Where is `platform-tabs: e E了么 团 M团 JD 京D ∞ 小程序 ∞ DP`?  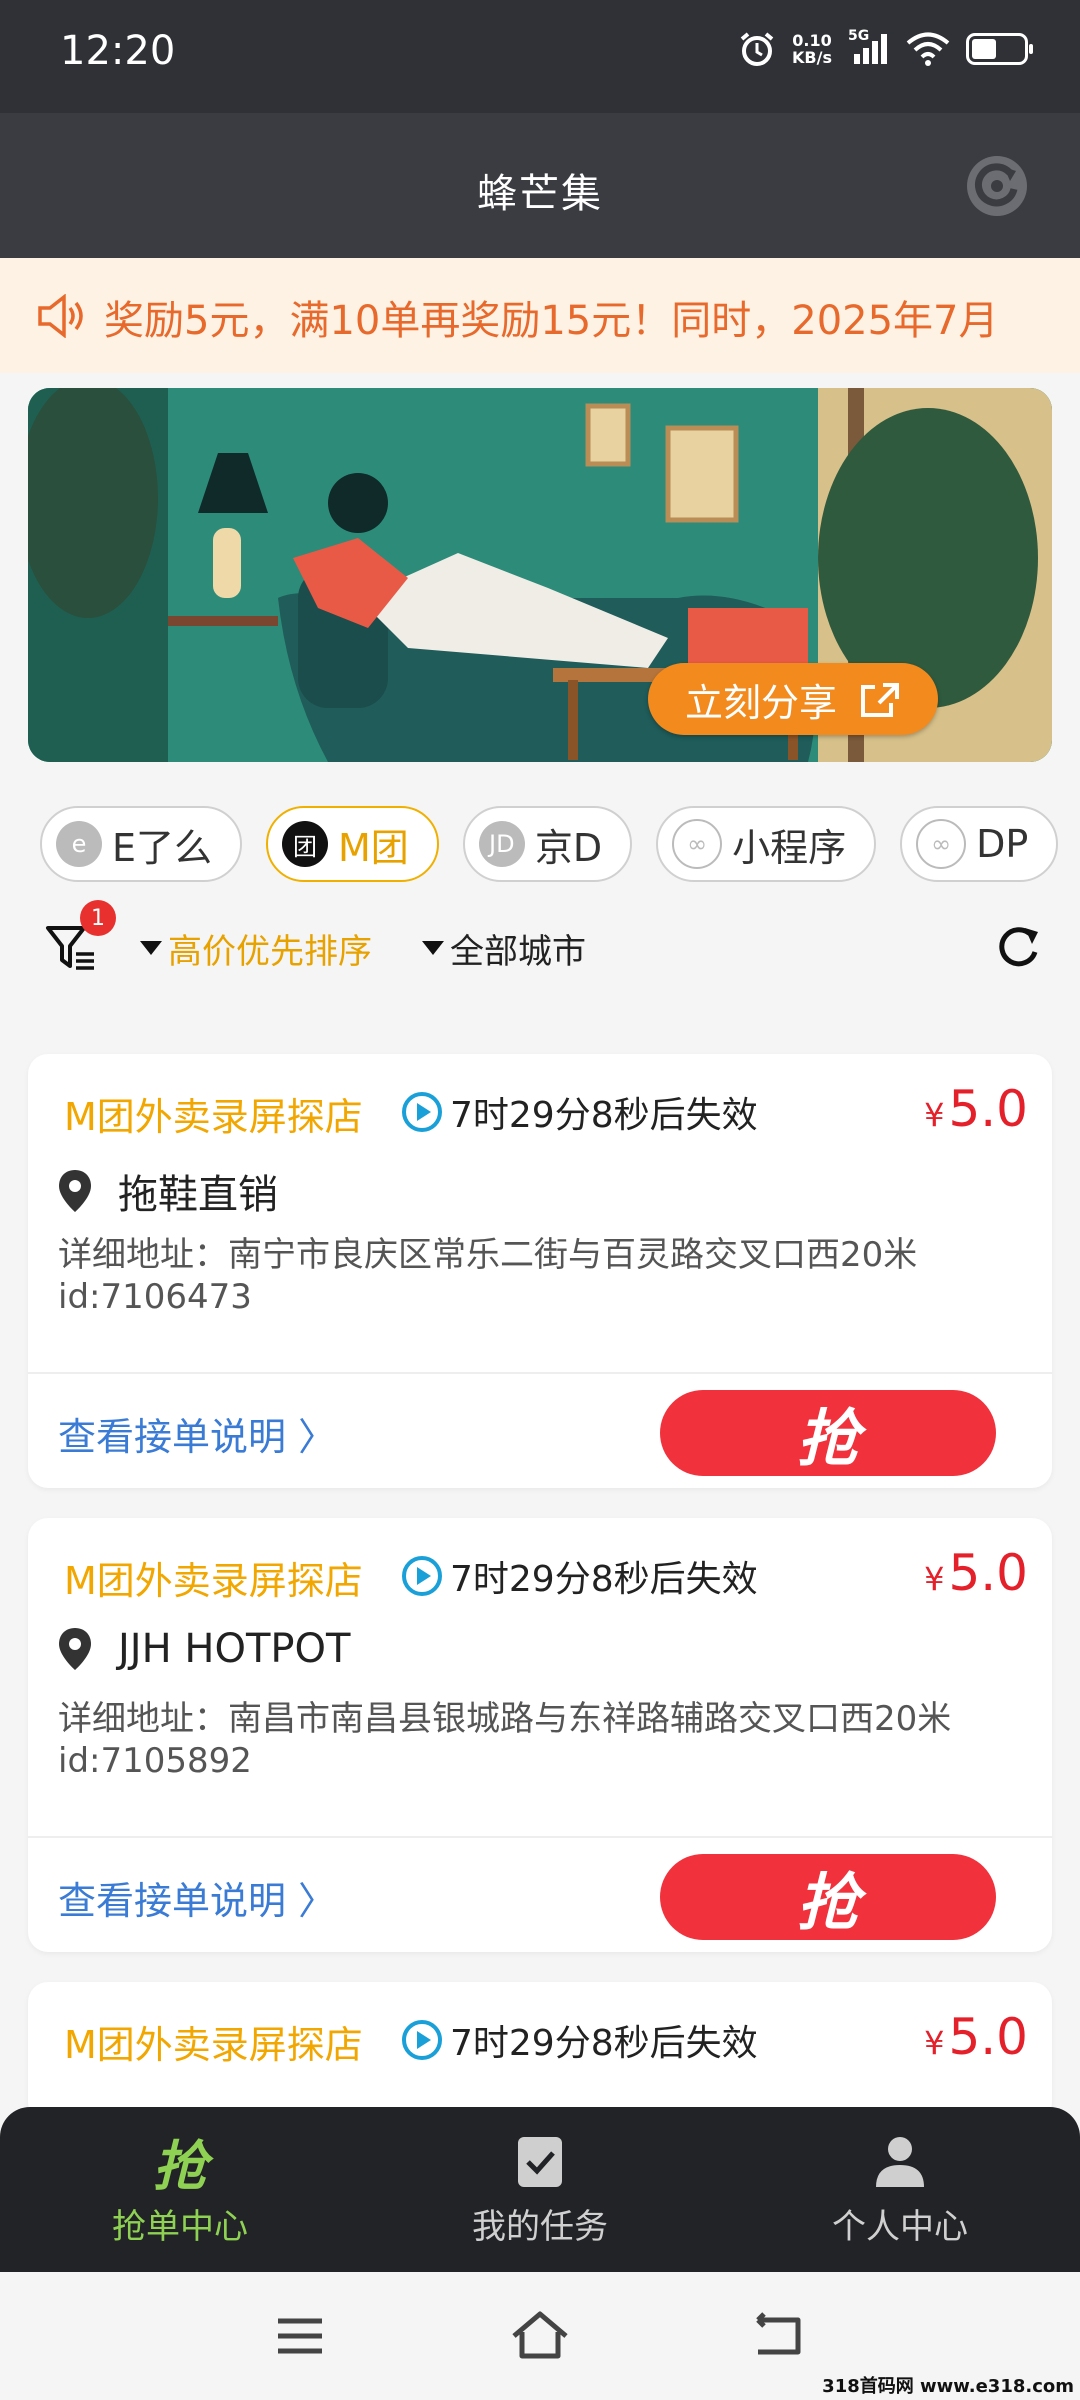 platform-tabs: e E了么 团 M团 JD 京D ∞ 小程序 ∞ DP is located at coordinates (560, 845).